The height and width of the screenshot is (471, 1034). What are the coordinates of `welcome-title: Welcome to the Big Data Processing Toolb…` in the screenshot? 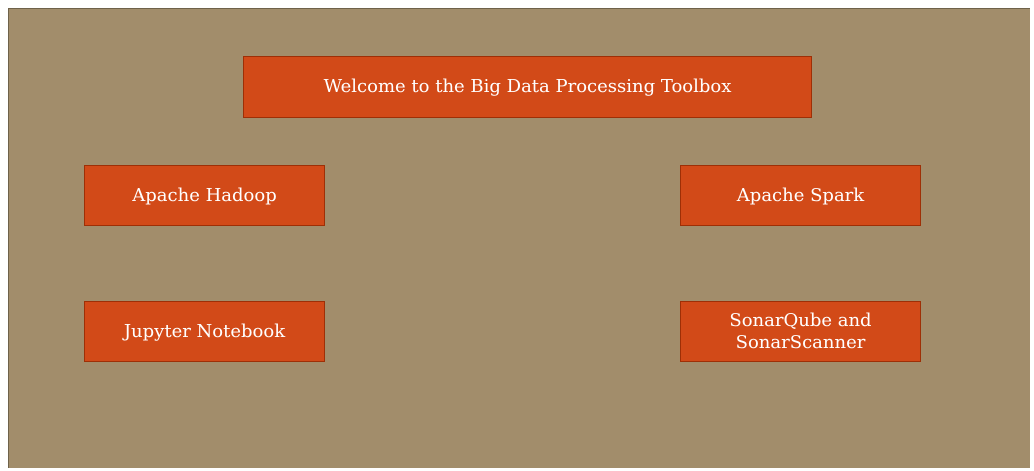 It's located at (527, 87).